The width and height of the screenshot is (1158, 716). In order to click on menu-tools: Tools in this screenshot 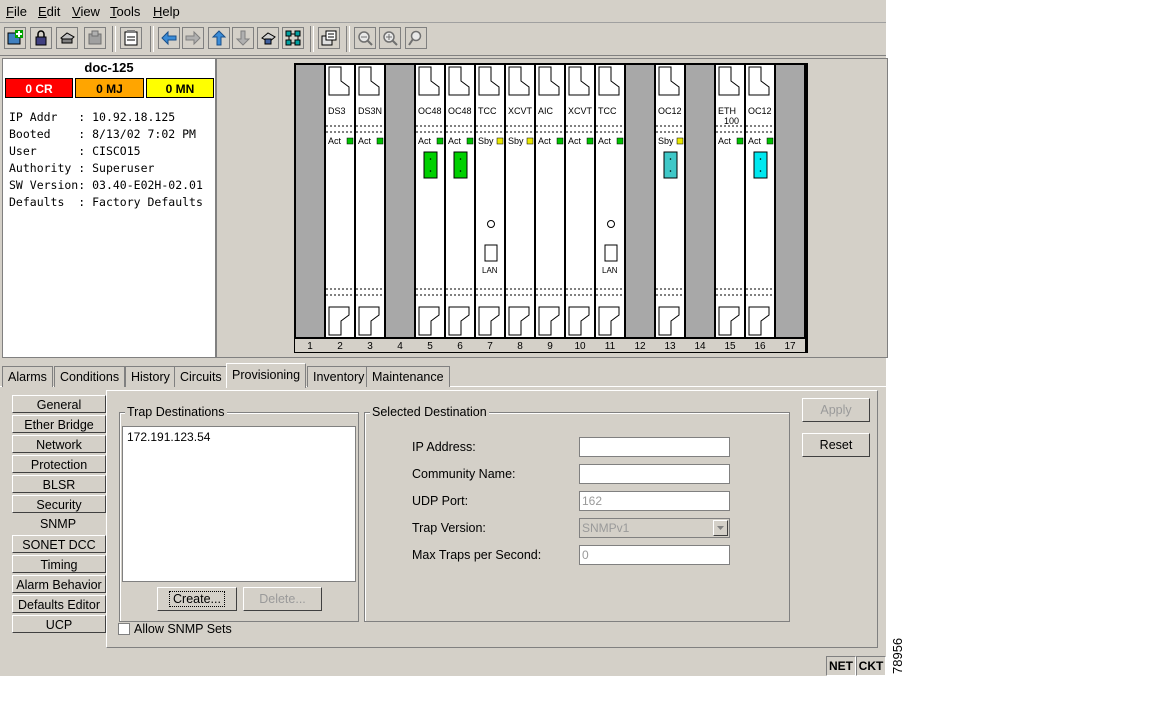, I will do `click(125, 11)`.